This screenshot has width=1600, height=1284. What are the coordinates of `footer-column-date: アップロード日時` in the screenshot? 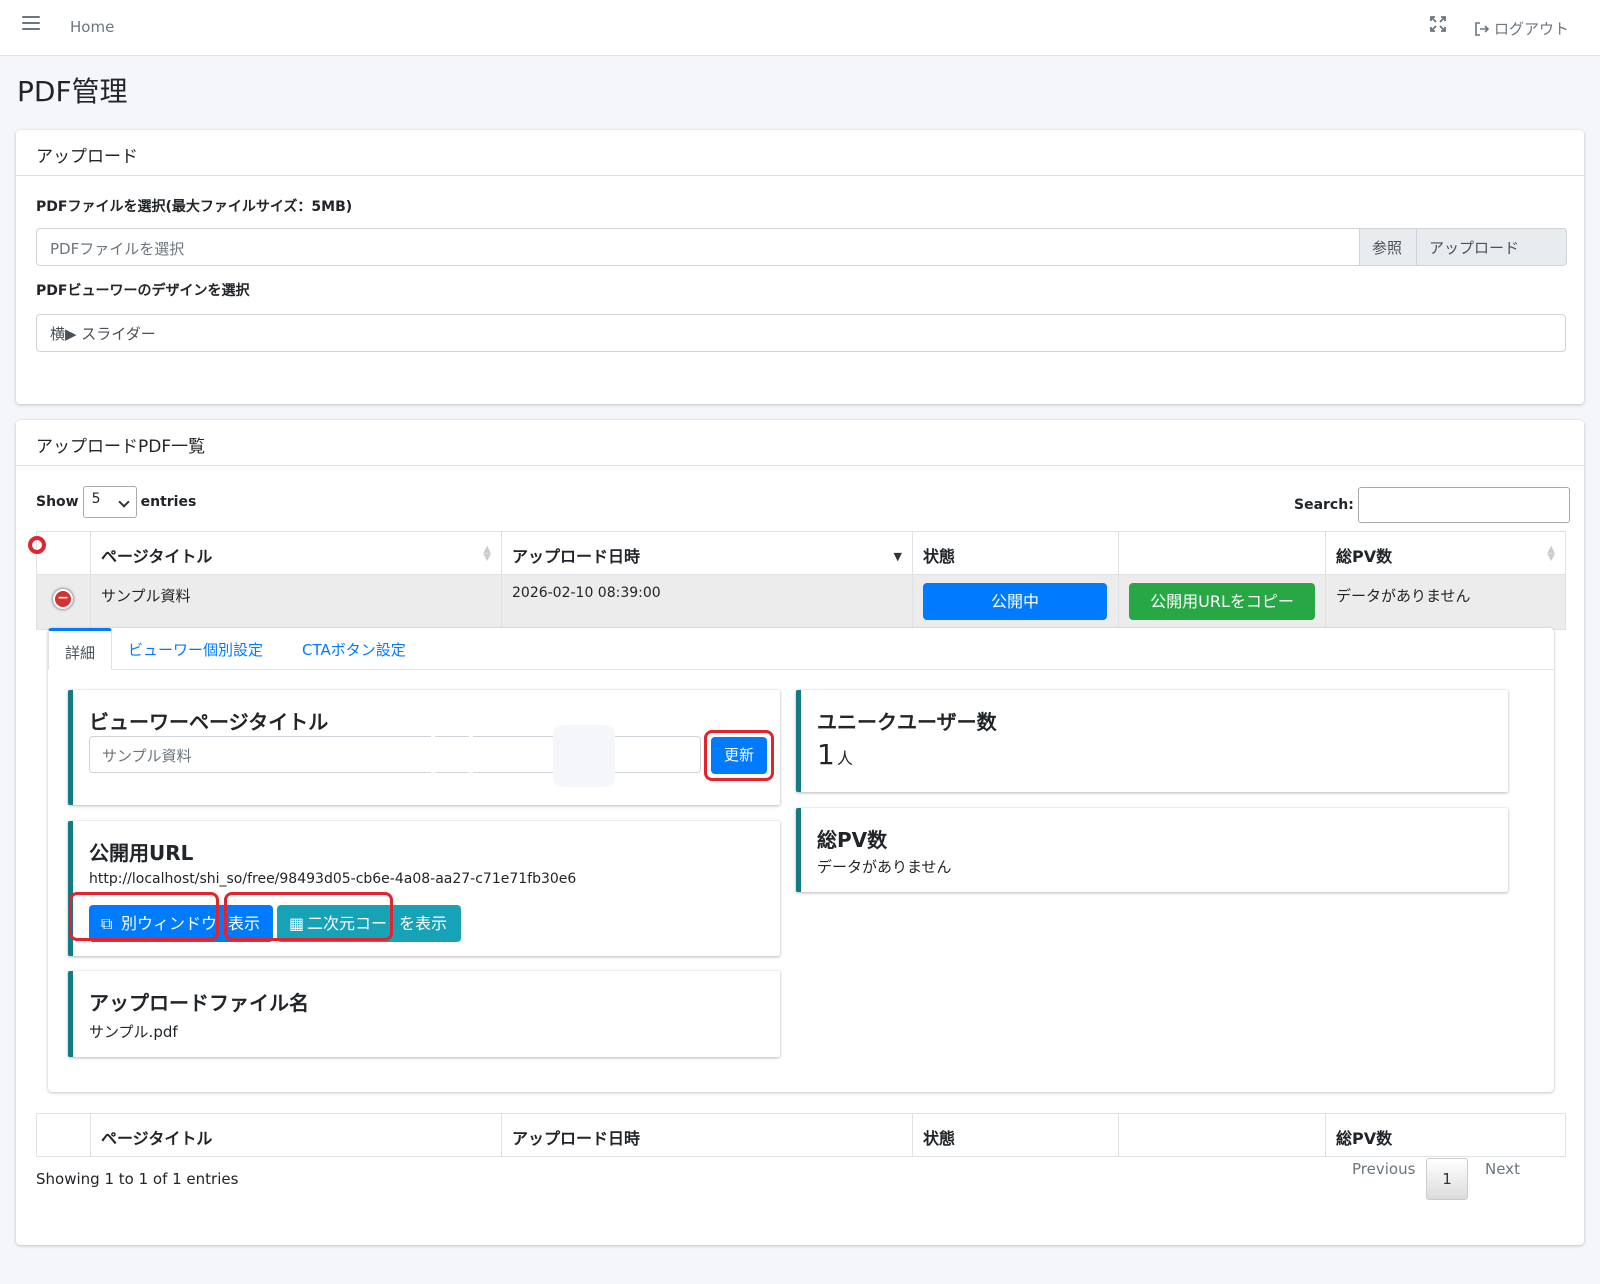 It's located at (707, 1135).